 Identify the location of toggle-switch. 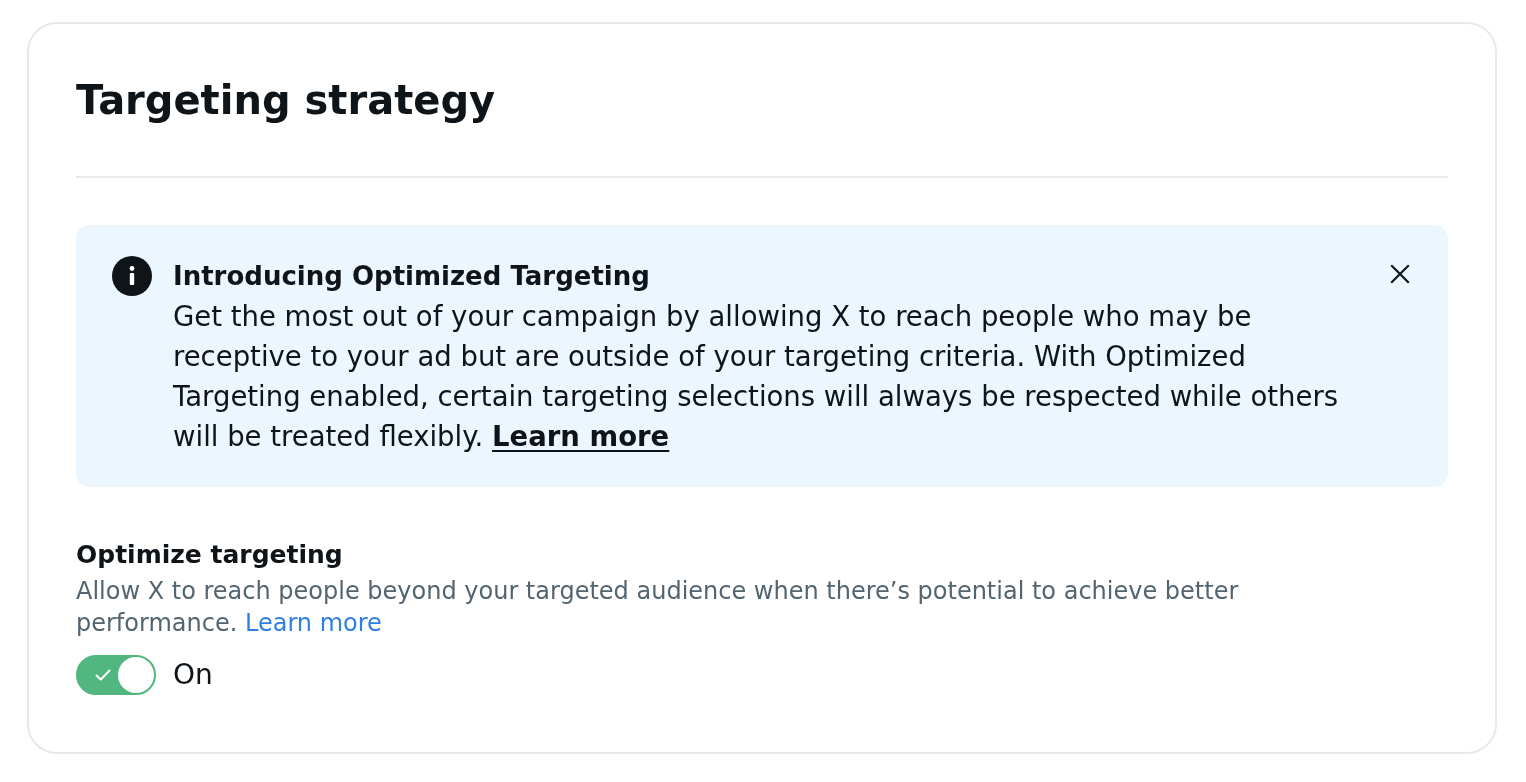
(116, 675).